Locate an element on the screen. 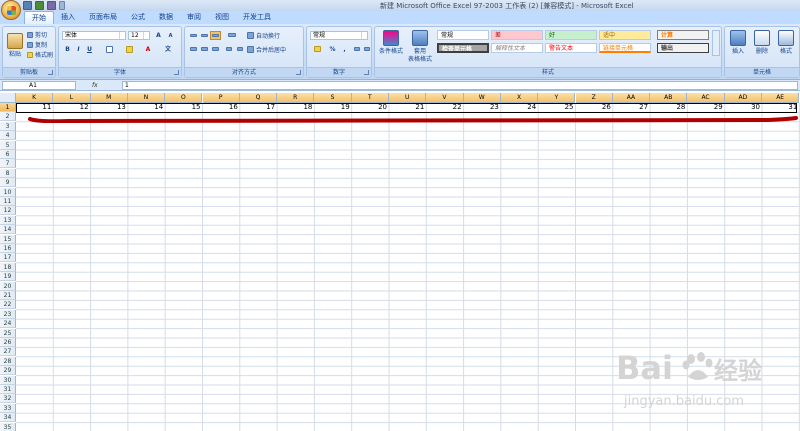 Image resolution: width=800 pixels, height=431 pixels. column-header: Y is located at coordinates (557, 98).